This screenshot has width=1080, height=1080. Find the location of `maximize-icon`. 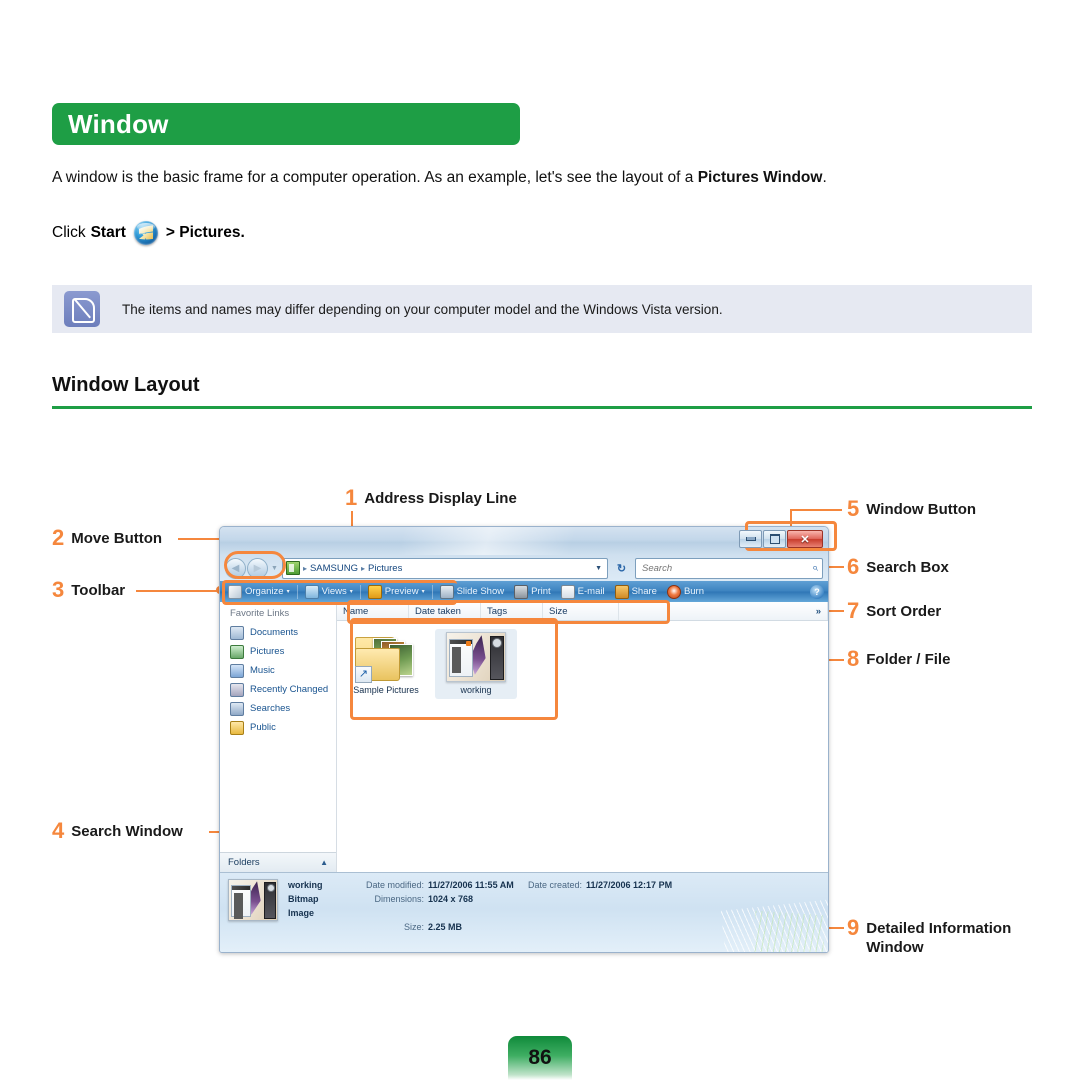

maximize-icon is located at coordinates (774, 539).